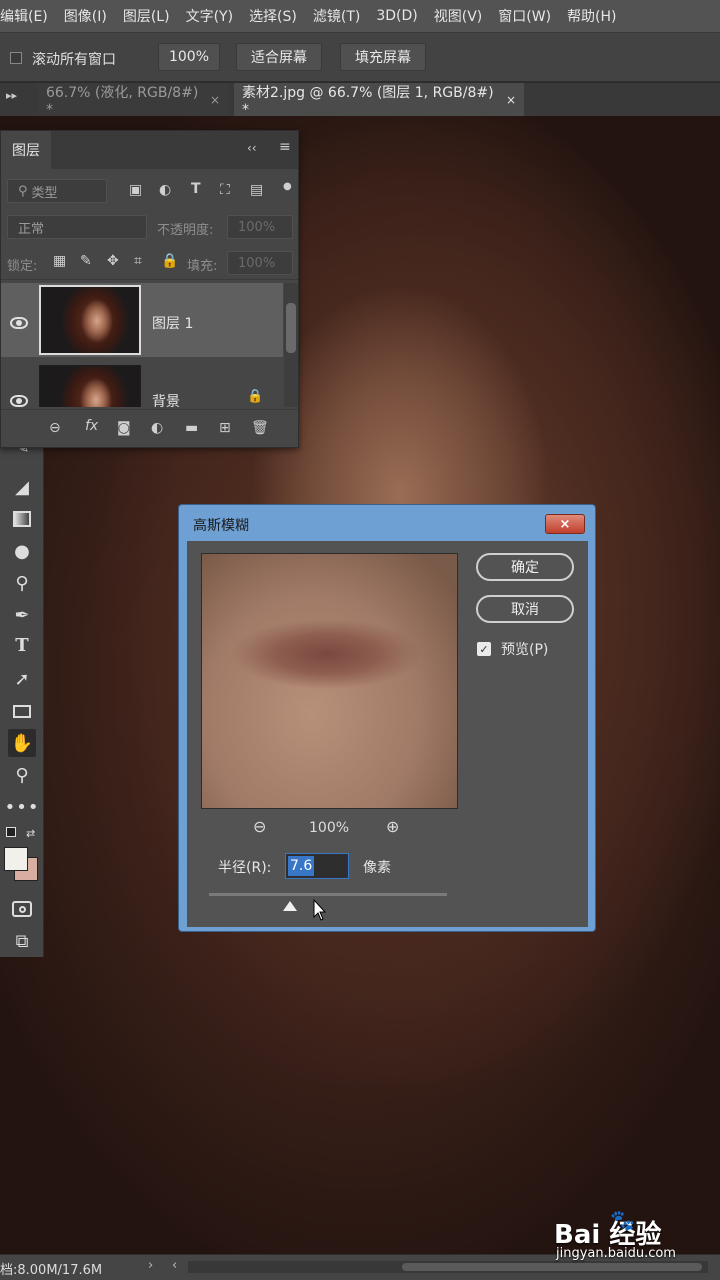 The width and height of the screenshot is (720, 1280). I want to click on zoom-out-icon: ⊖, so click(259, 826).